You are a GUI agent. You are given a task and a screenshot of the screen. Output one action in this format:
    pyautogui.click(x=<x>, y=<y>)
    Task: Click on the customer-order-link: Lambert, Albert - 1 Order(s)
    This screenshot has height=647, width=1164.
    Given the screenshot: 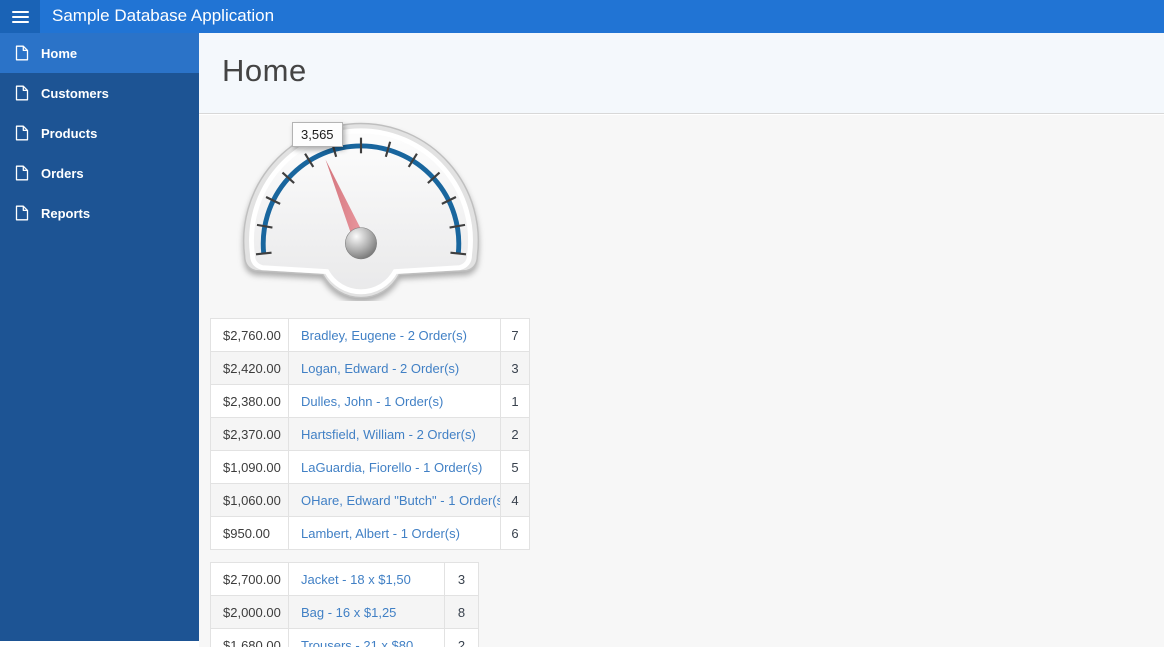 What is the action you would take?
    pyautogui.click(x=380, y=533)
    